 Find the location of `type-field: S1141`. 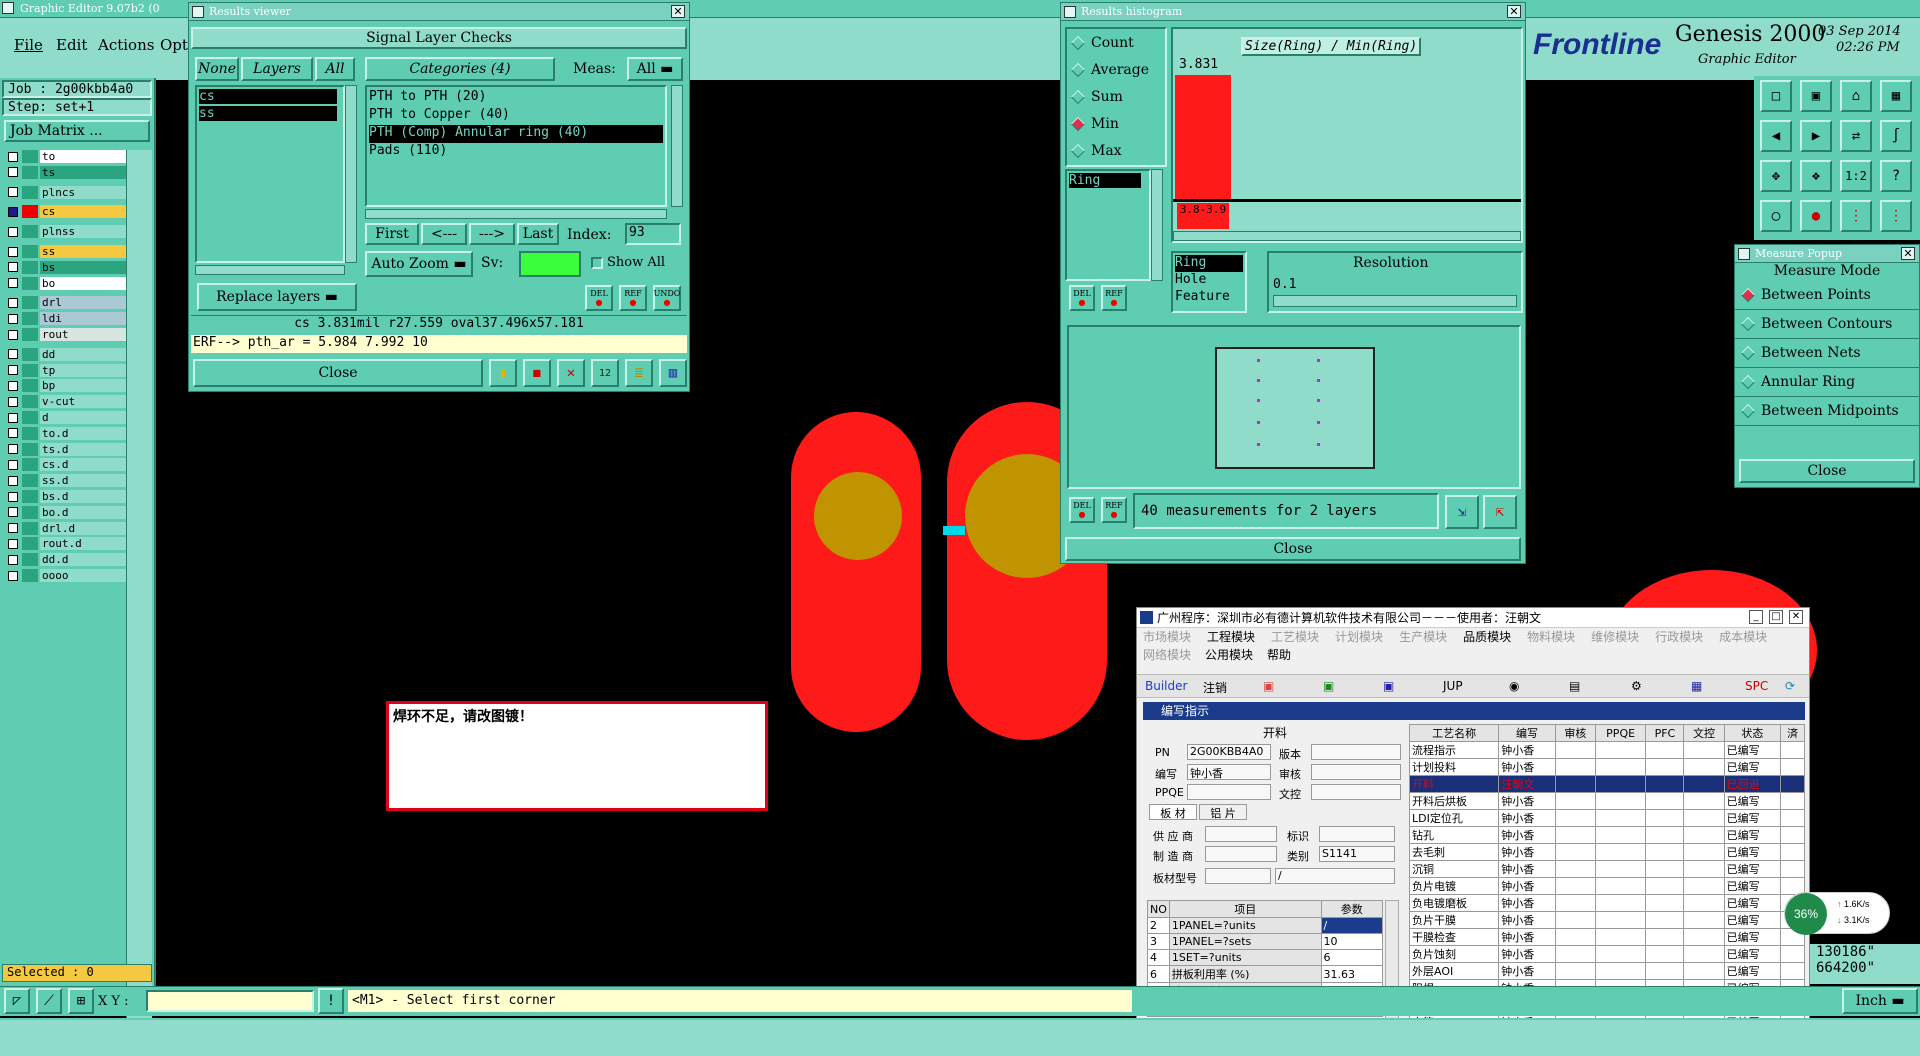

type-field: S1141 is located at coordinates (1357, 854).